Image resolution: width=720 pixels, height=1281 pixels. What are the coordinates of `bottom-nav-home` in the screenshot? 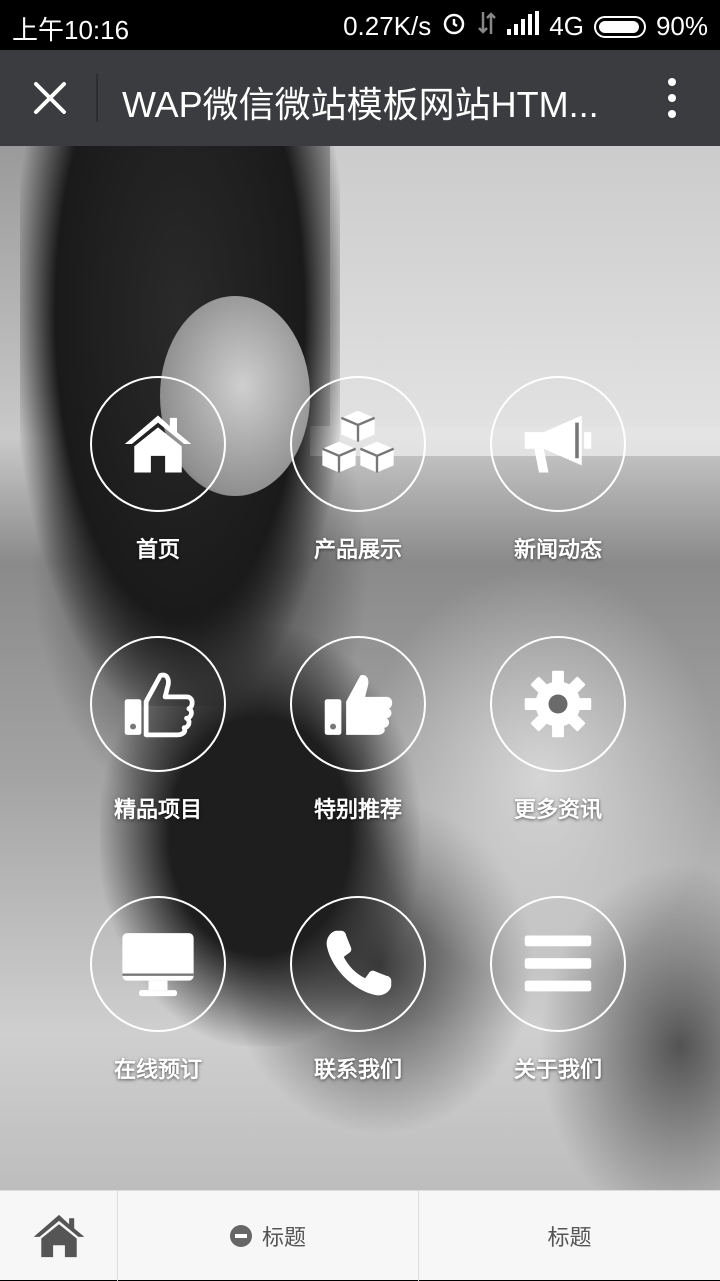 It's located at (58, 1236).